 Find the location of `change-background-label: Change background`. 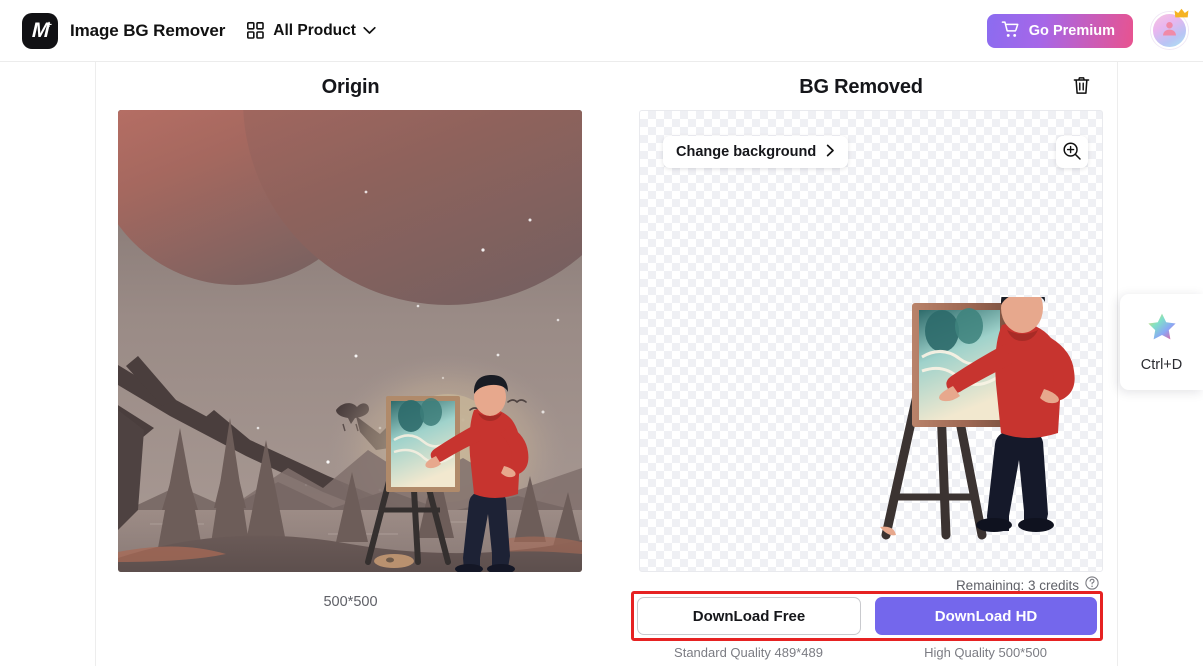

change-background-label: Change background is located at coordinates (746, 152).